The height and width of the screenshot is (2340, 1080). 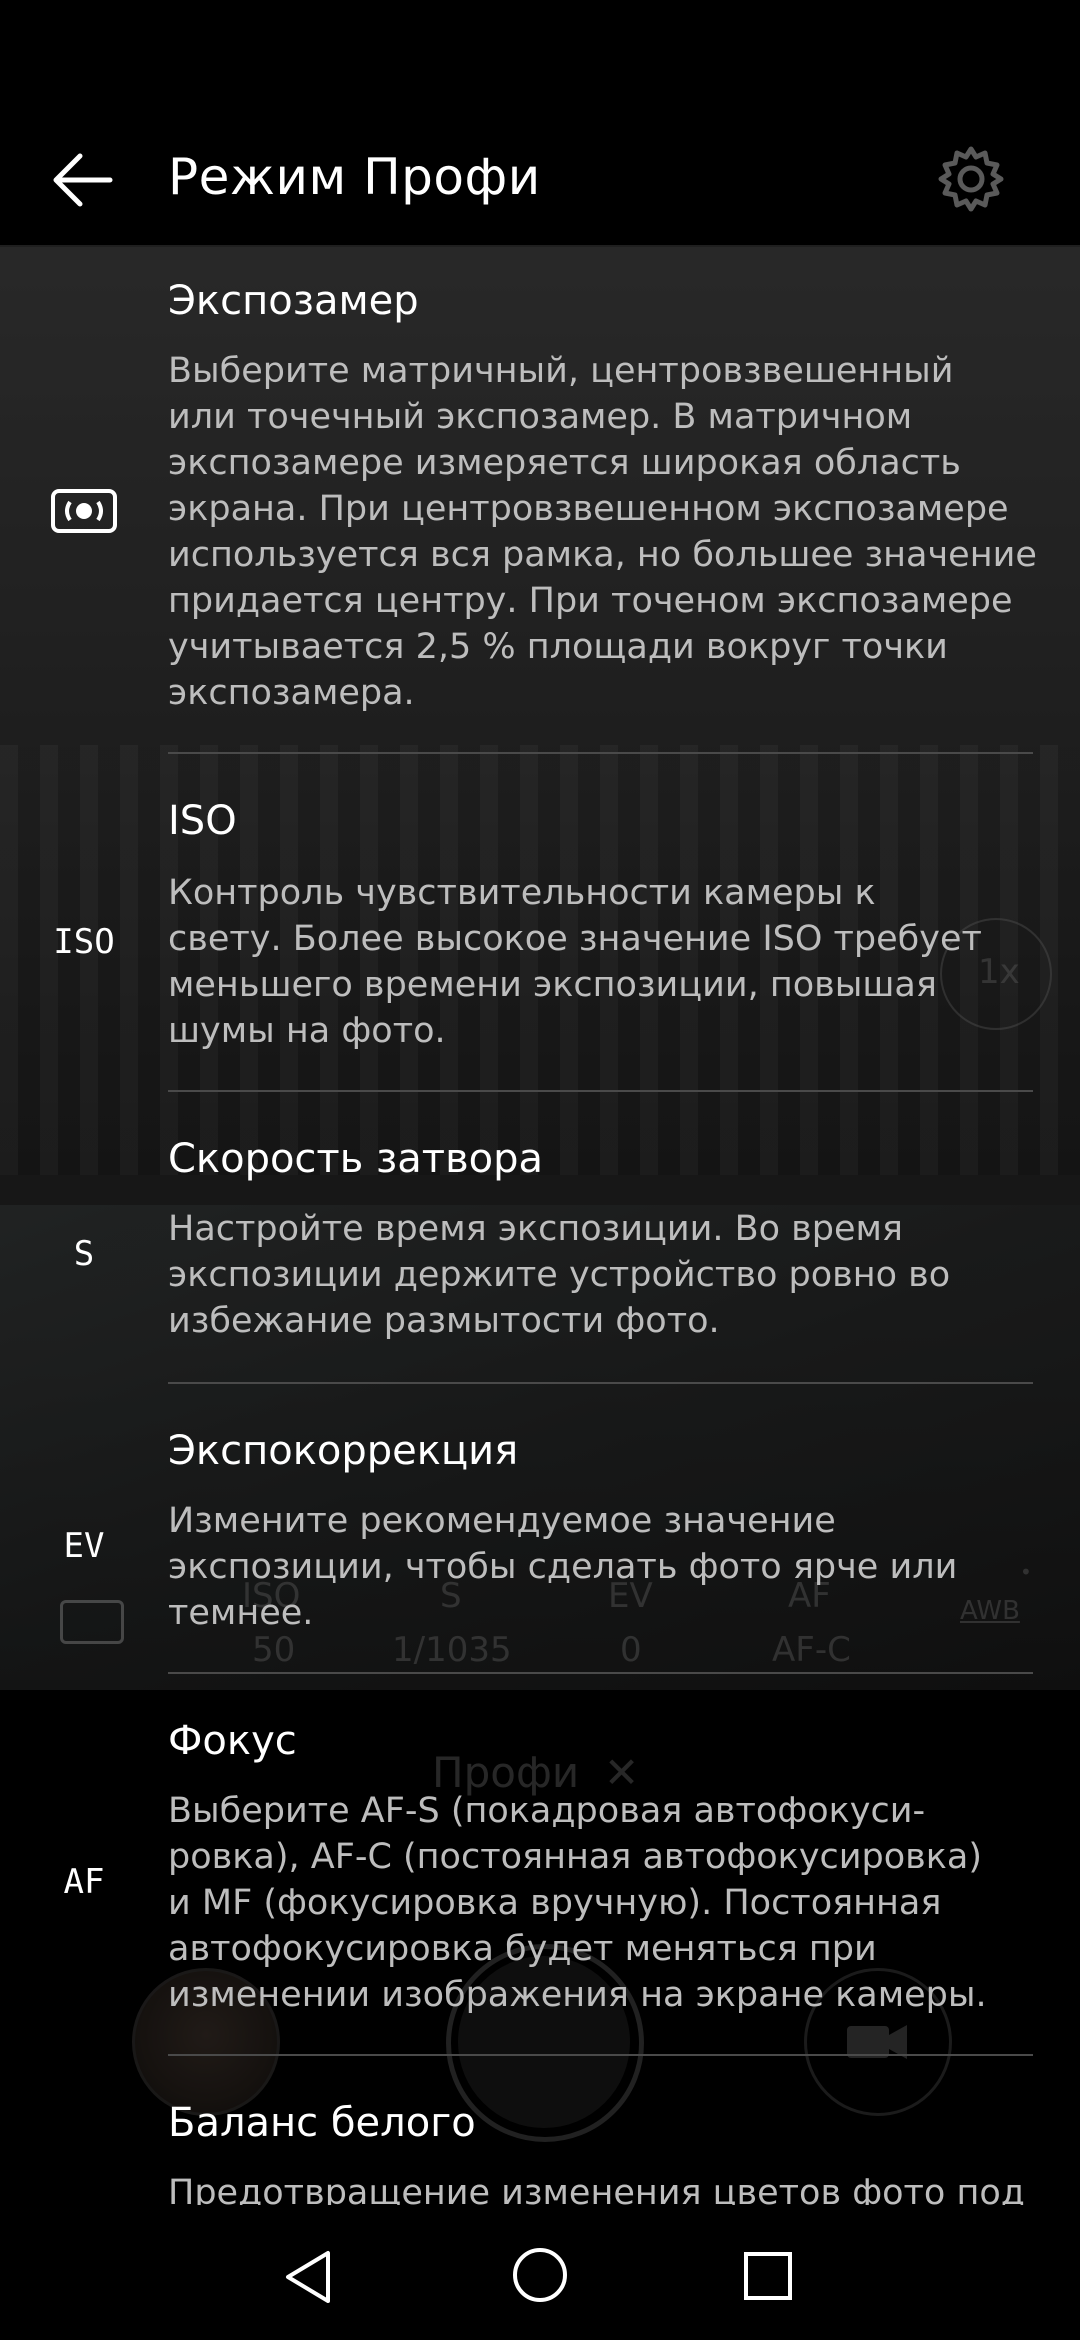 I want to click on nav-recent-icon, so click(x=768, y=2276).